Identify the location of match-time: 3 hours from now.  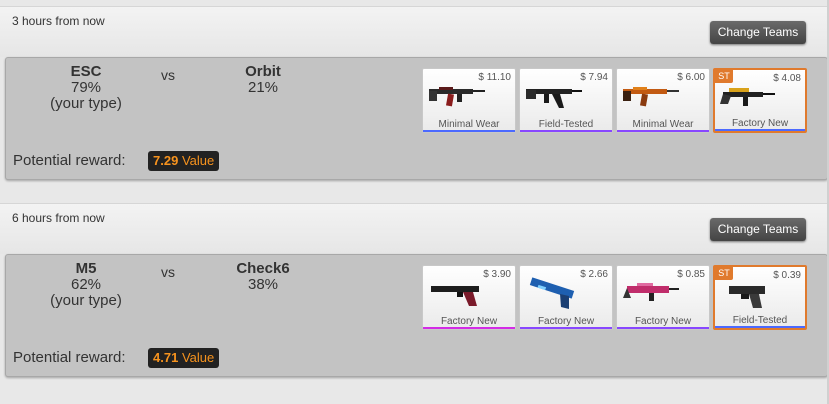
(58, 21).